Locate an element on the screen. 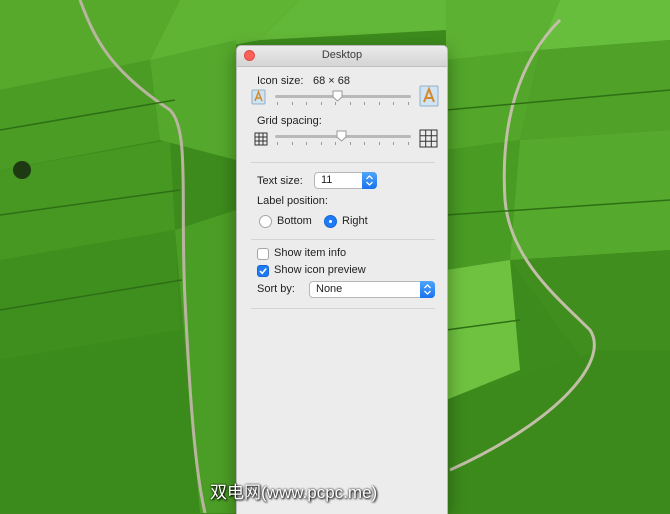 This screenshot has height=514, width=670. icon-size-value: 68 × 68 is located at coordinates (332, 81).